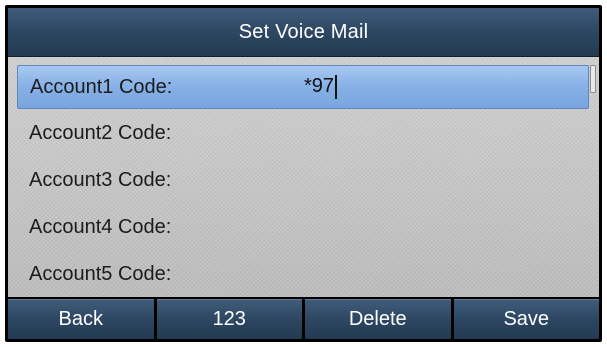 The image size is (607, 347). What do you see at coordinates (100, 226) in the screenshot?
I see `account4-code-label: Account4 Code:` at bounding box center [100, 226].